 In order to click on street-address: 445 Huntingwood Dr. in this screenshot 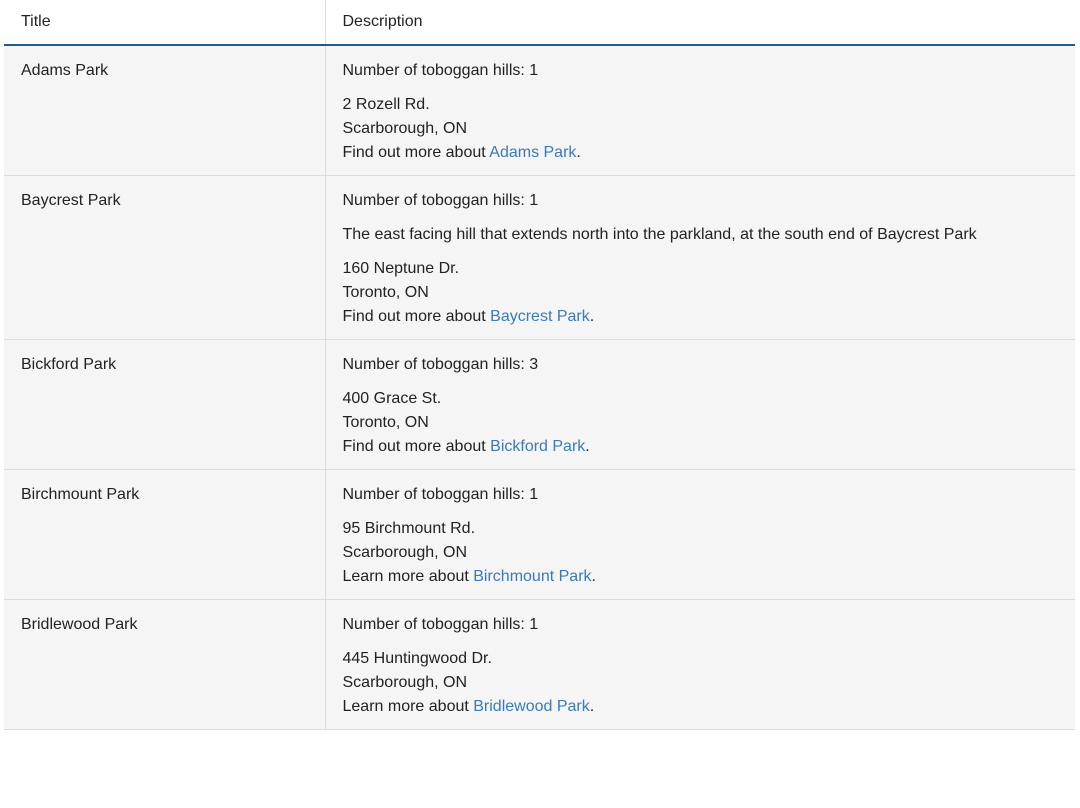, I will do `click(417, 658)`.